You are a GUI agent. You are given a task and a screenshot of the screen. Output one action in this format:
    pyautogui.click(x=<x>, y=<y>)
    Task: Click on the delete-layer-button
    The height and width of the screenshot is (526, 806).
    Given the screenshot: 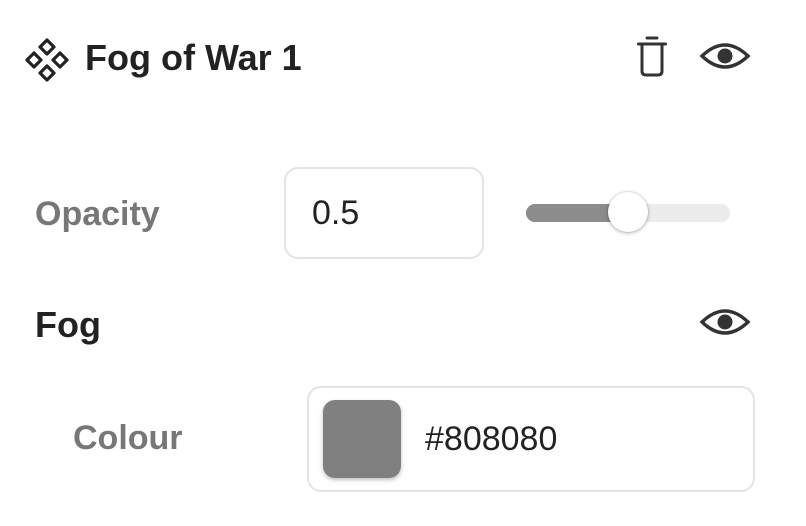 What is the action you would take?
    pyautogui.click(x=652, y=58)
    